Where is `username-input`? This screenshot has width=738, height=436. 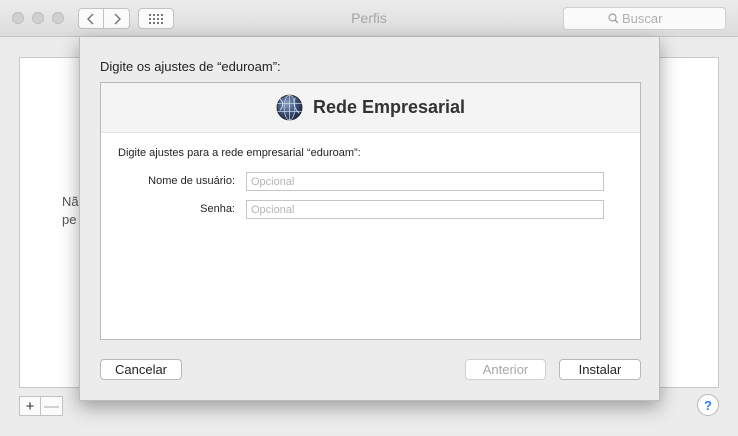
username-input is located at coordinates (425, 181).